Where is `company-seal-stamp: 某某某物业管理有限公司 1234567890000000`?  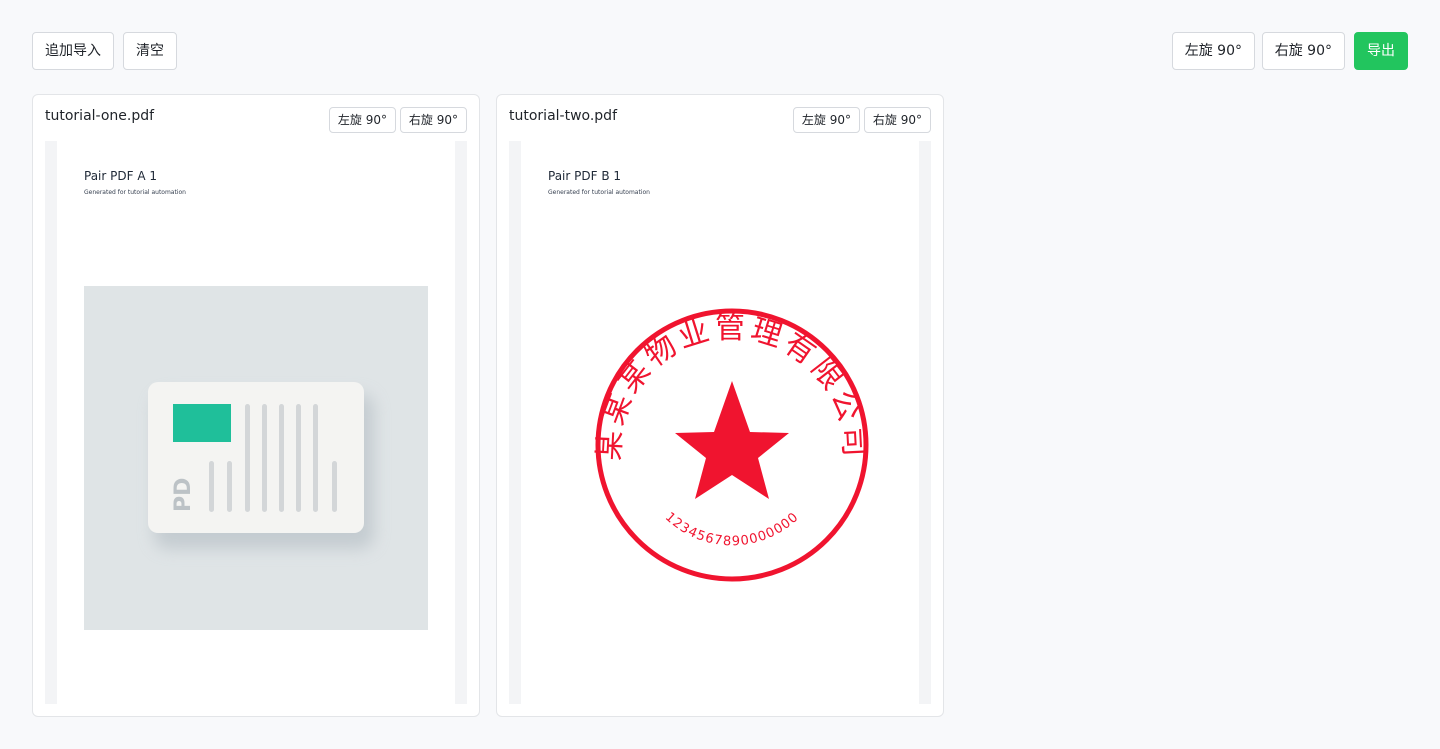
company-seal-stamp: 某某某物业管理有限公司 1234567890000000 is located at coordinates (730, 445).